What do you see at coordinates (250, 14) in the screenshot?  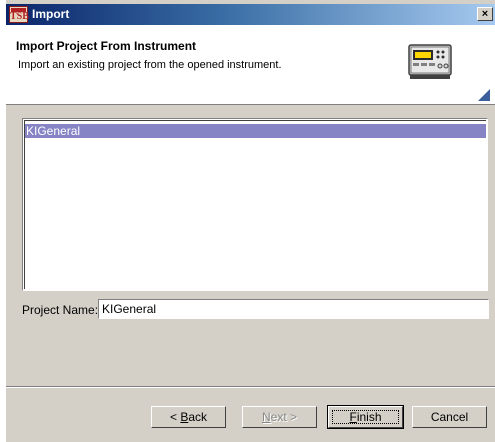 I see `title-bar: TSB Import ×` at bounding box center [250, 14].